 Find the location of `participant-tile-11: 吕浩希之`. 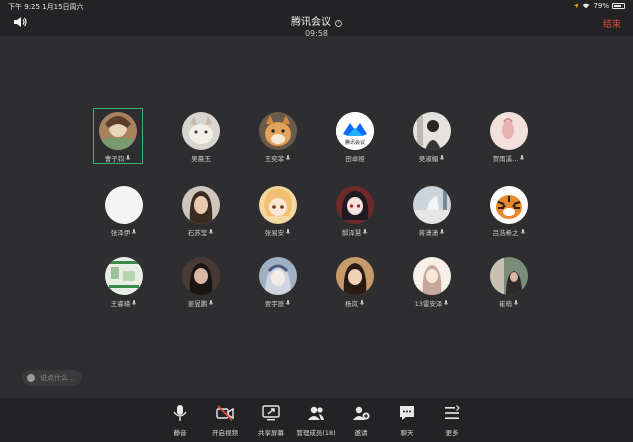

participant-tile-11: 吕浩希之 is located at coordinates (509, 210).